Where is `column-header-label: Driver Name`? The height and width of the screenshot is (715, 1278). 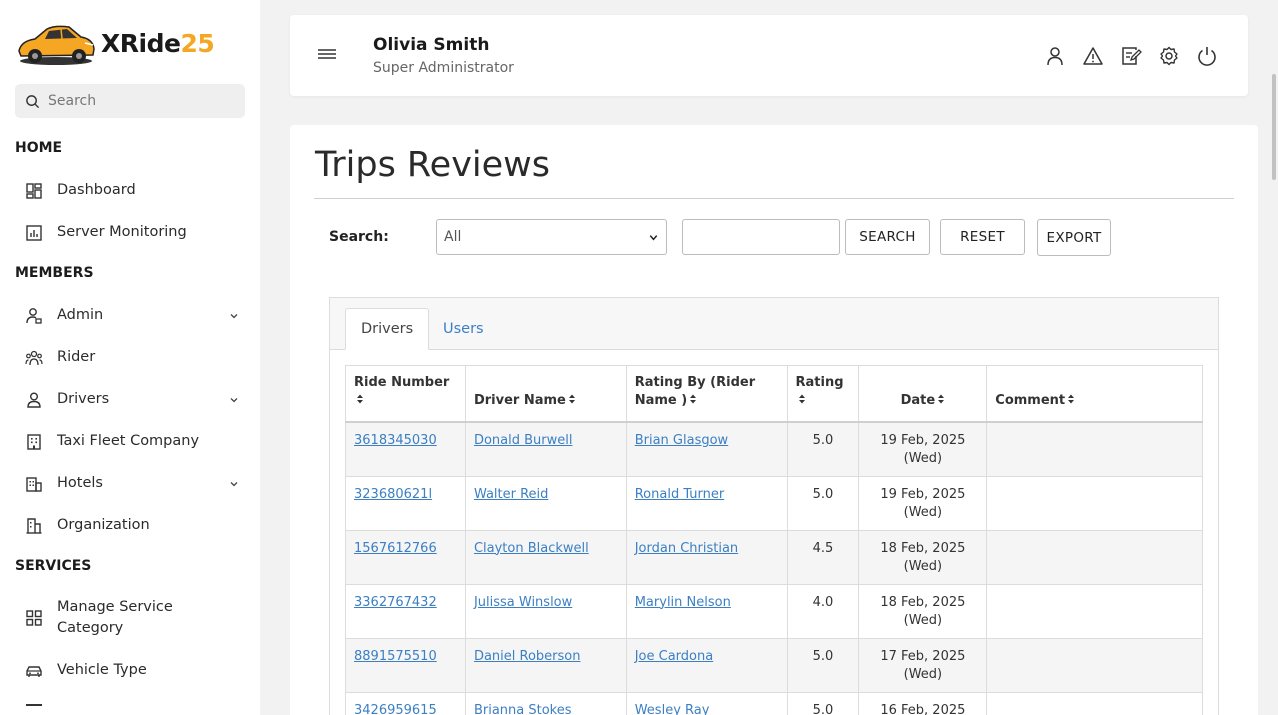
column-header-label: Driver Name is located at coordinates (519, 400).